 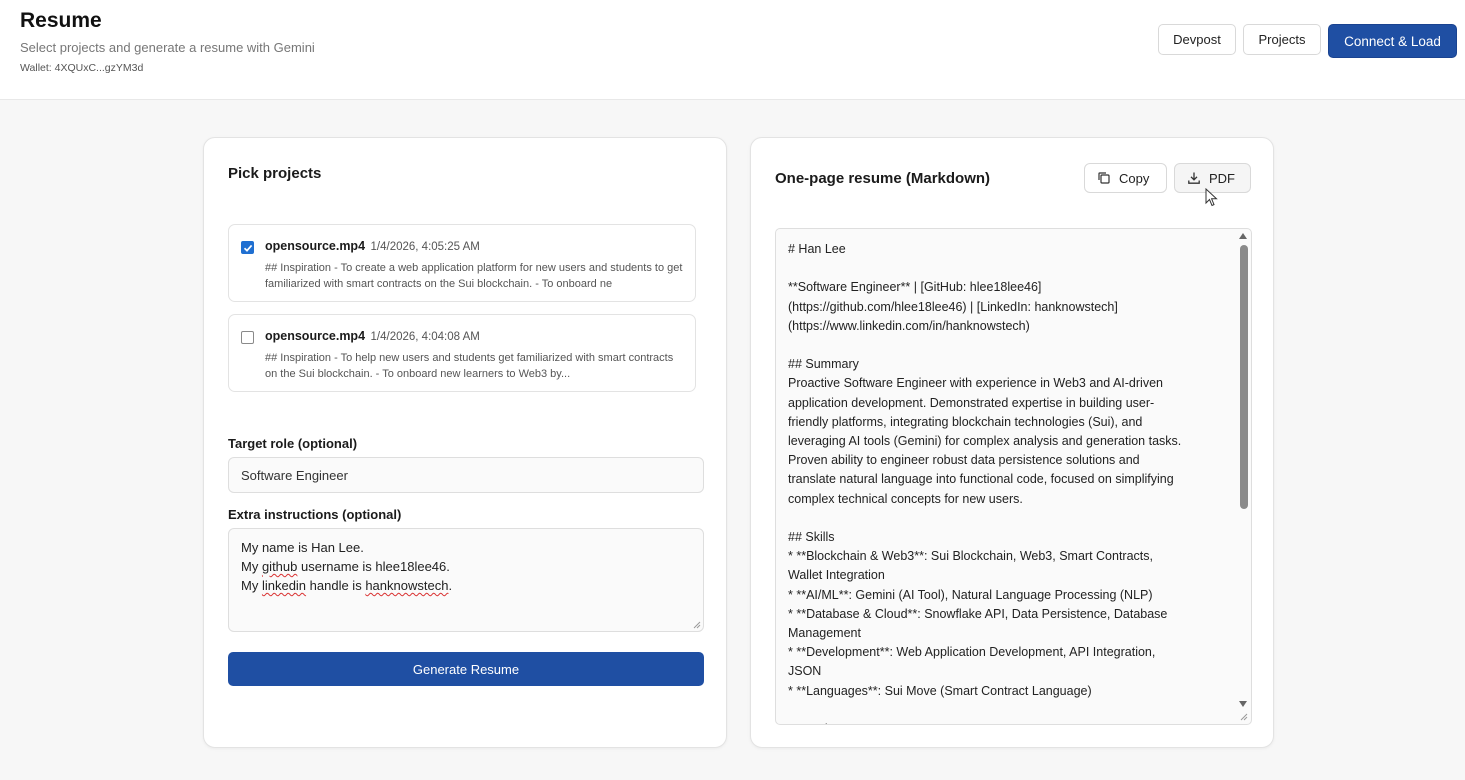 What do you see at coordinates (284, 585) in the screenshot?
I see `spellcheck-word: linkedin` at bounding box center [284, 585].